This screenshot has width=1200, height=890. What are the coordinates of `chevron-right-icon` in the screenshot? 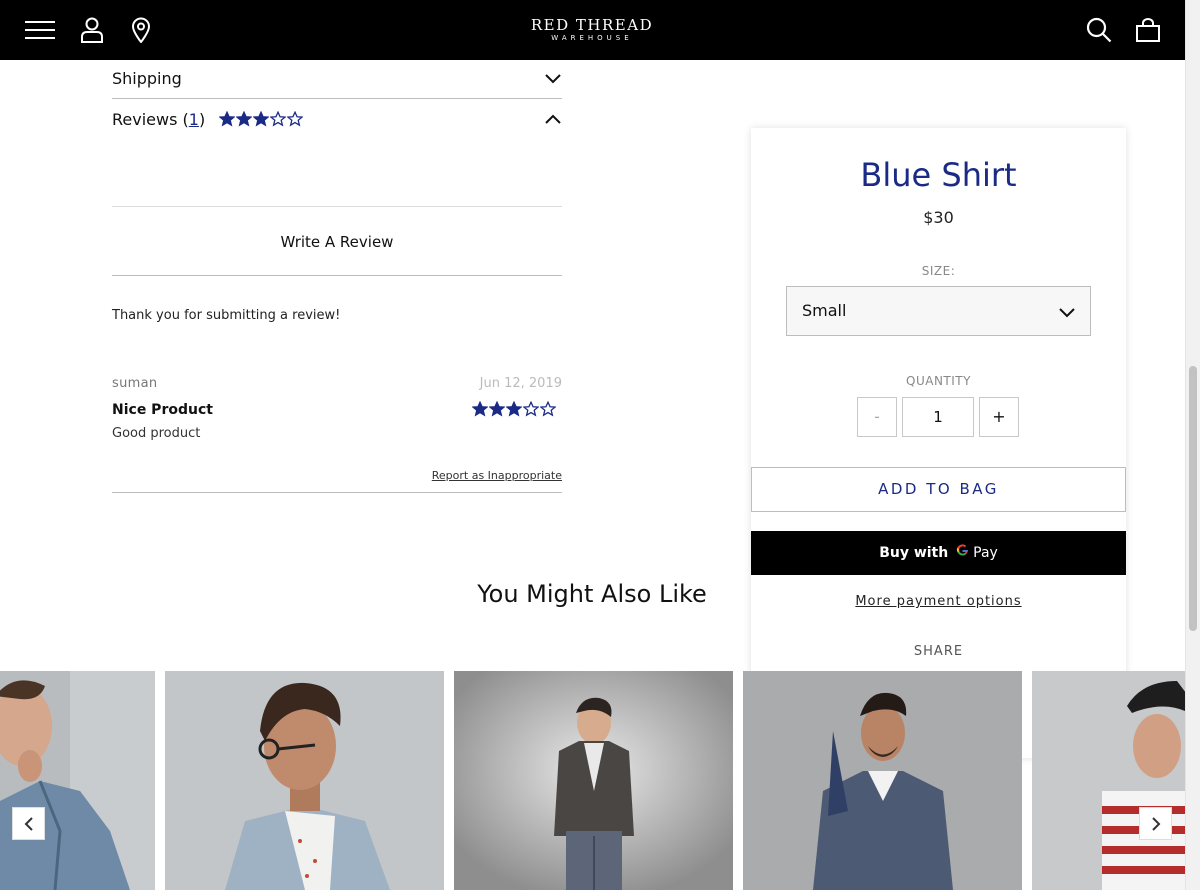 It's located at (1155, 823).